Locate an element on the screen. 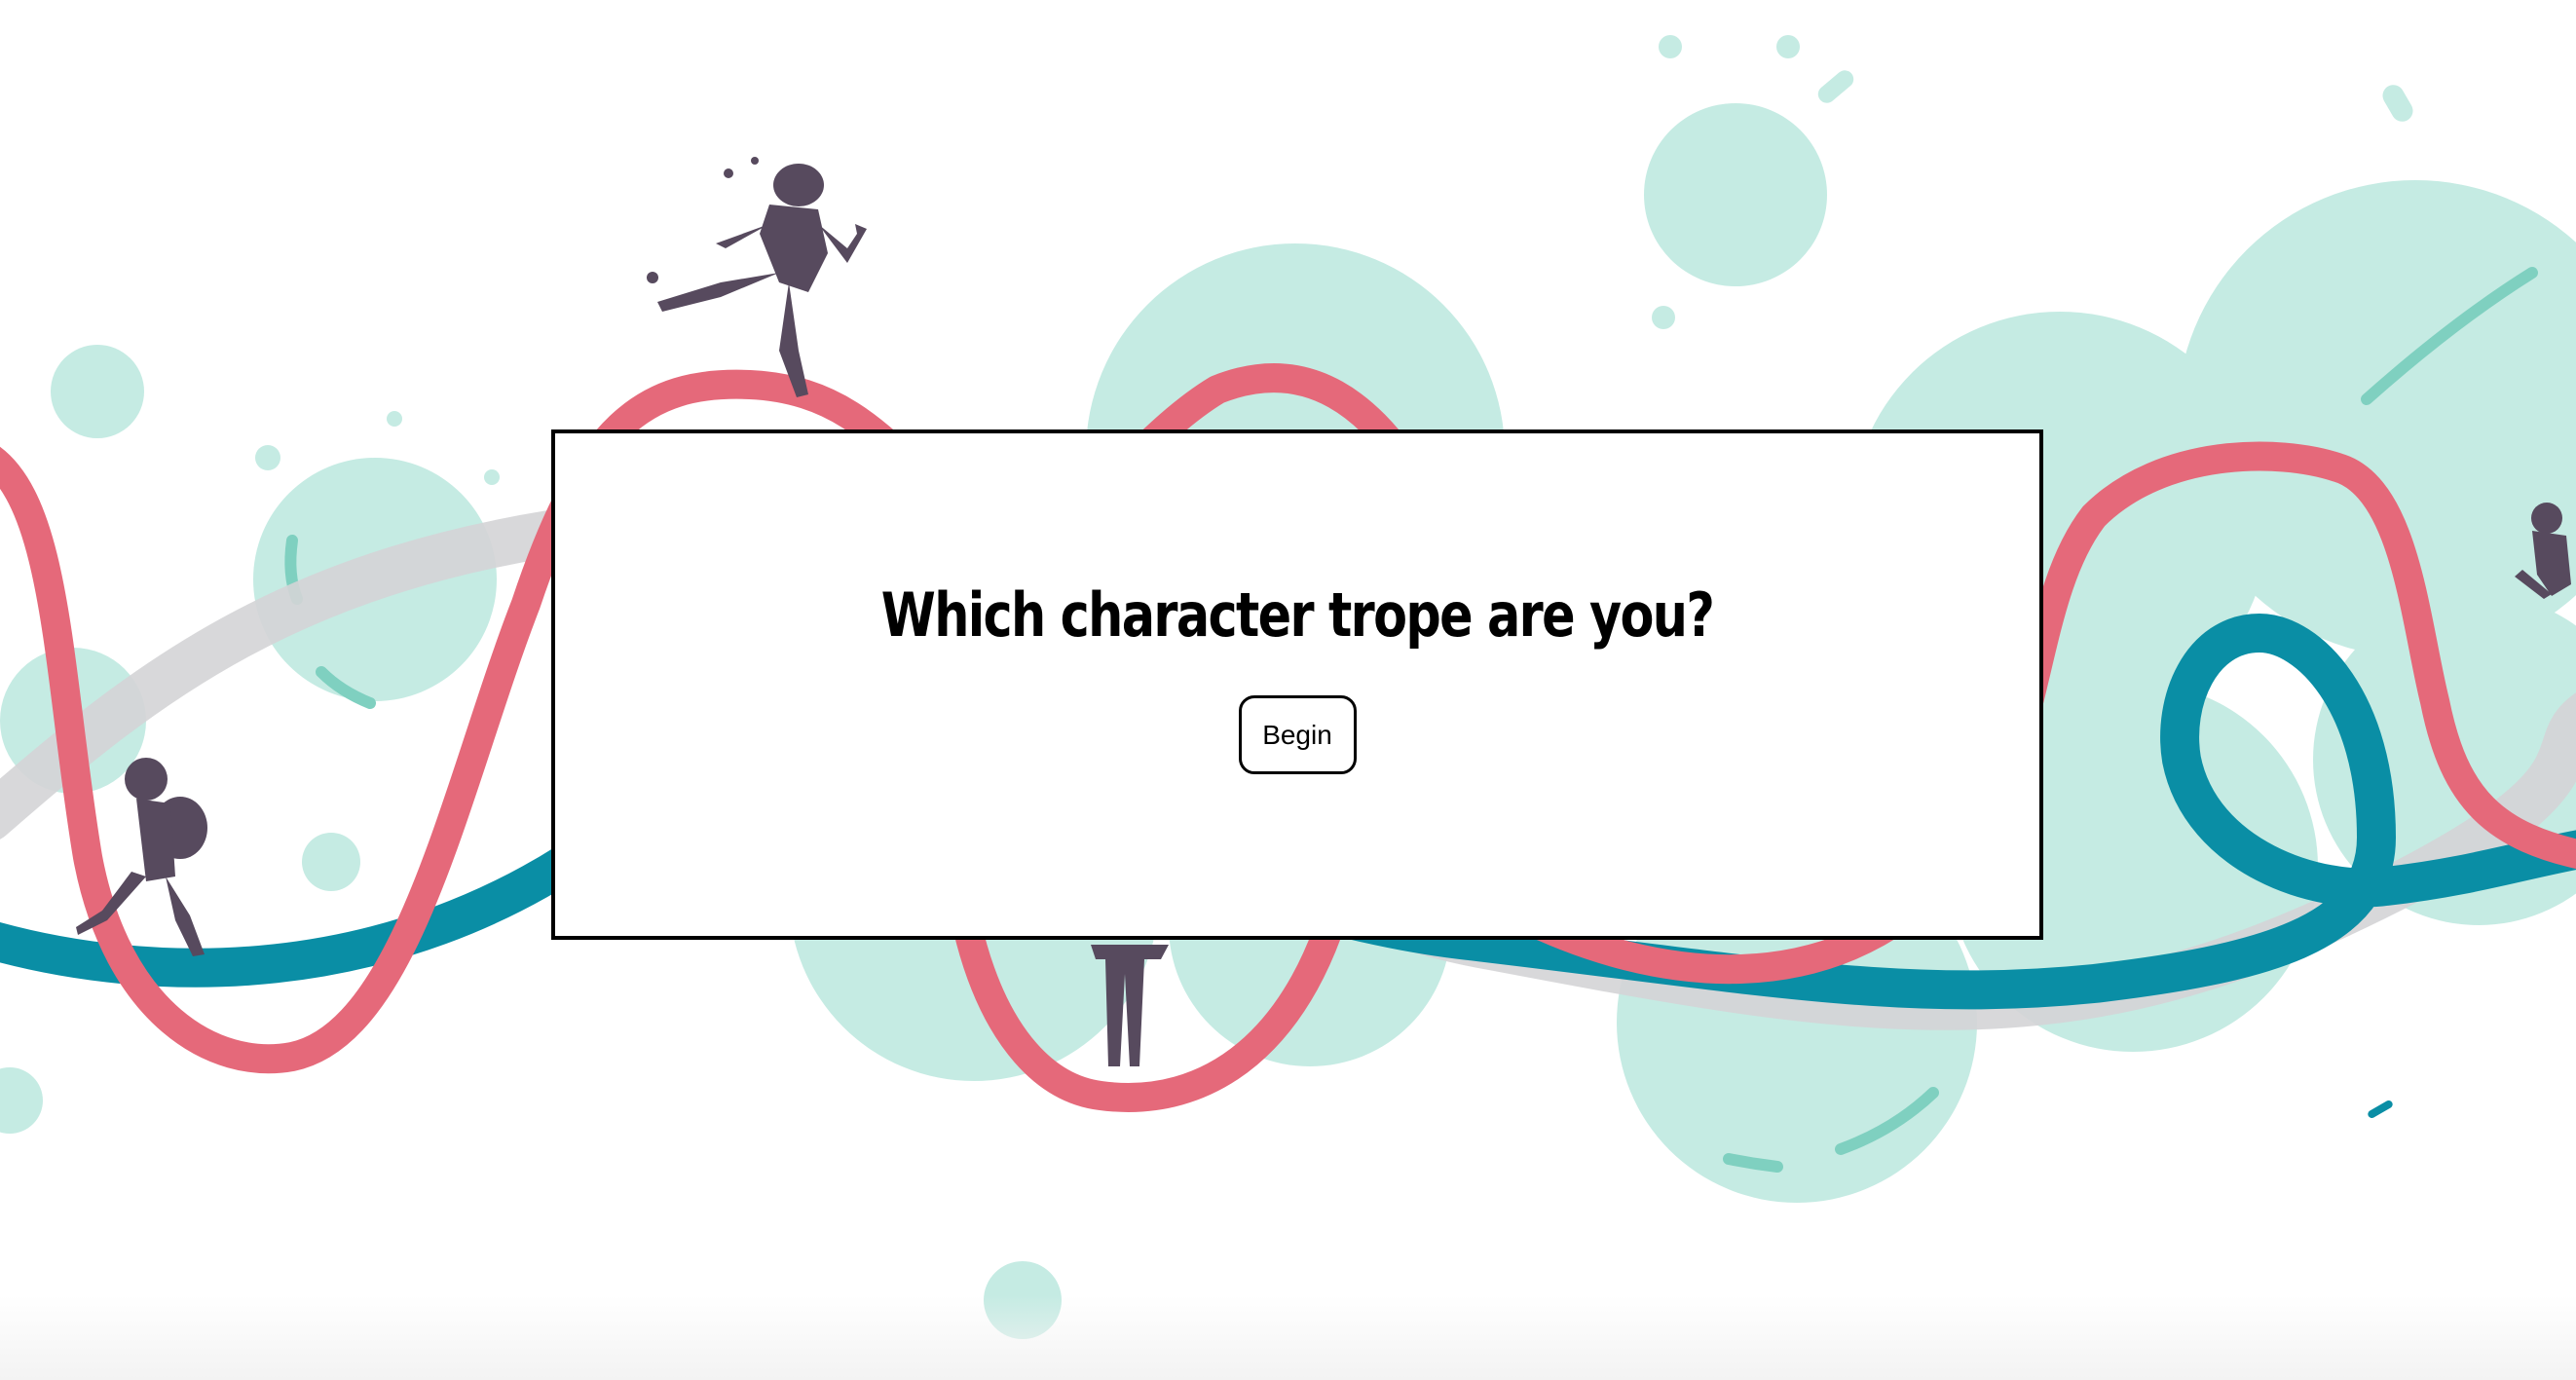 This screenshot has height=1380, width=2576. bottom-fade is located at coordinates (1288, 1337).